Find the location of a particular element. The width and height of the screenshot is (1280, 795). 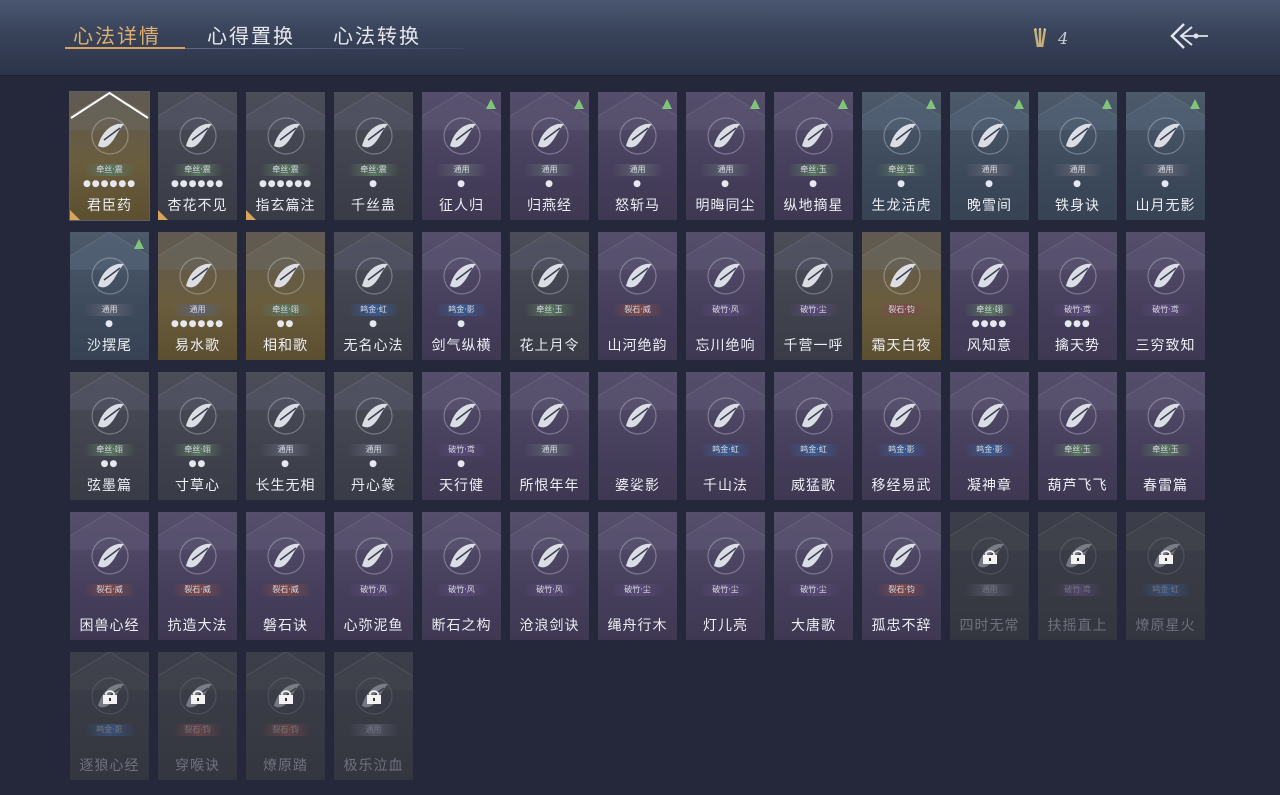

tab-heart-method-details: 心法详情 is located at coordinates (117, 34).